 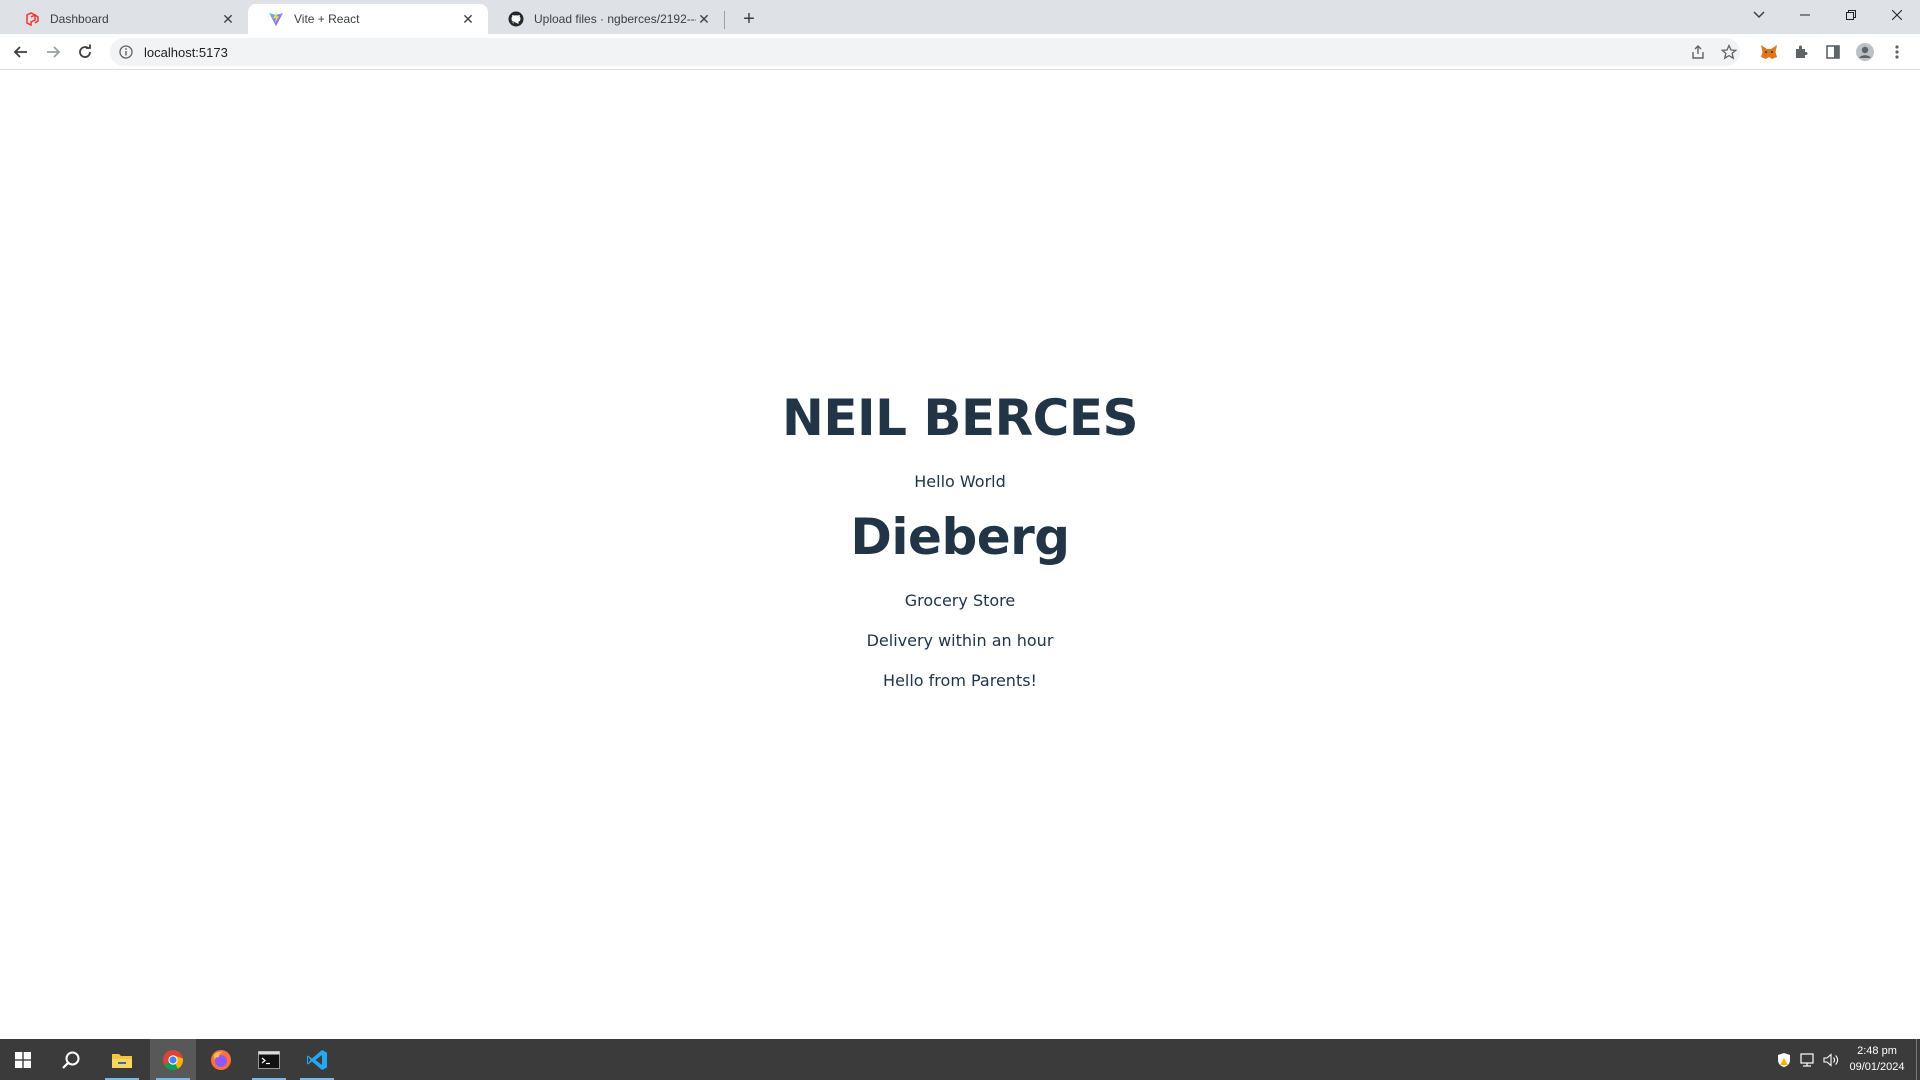 What do you see at coordinates (1807, 1060) in the screenshot?
I see `network-icon` at bounding box center [1807, 1060].